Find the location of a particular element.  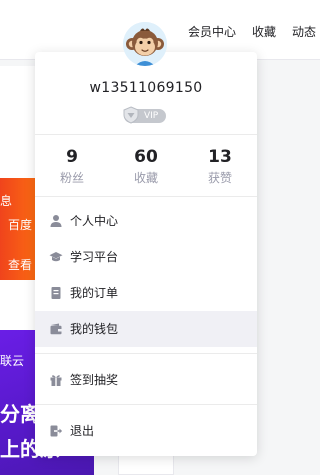

menu-item-learning: 学习平台 is located at coordinates (146, 257).